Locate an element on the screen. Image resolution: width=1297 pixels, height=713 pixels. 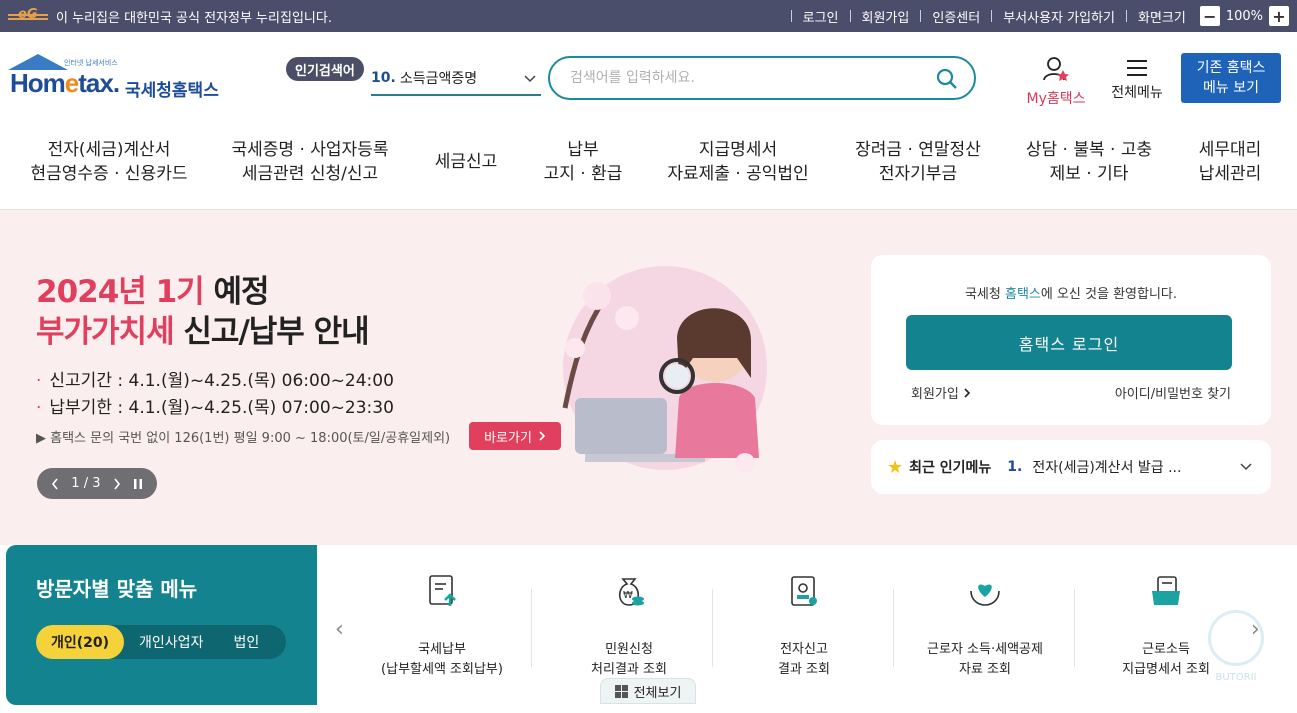
money-bag-icon: ₩ is located at coordinates (631, 592).